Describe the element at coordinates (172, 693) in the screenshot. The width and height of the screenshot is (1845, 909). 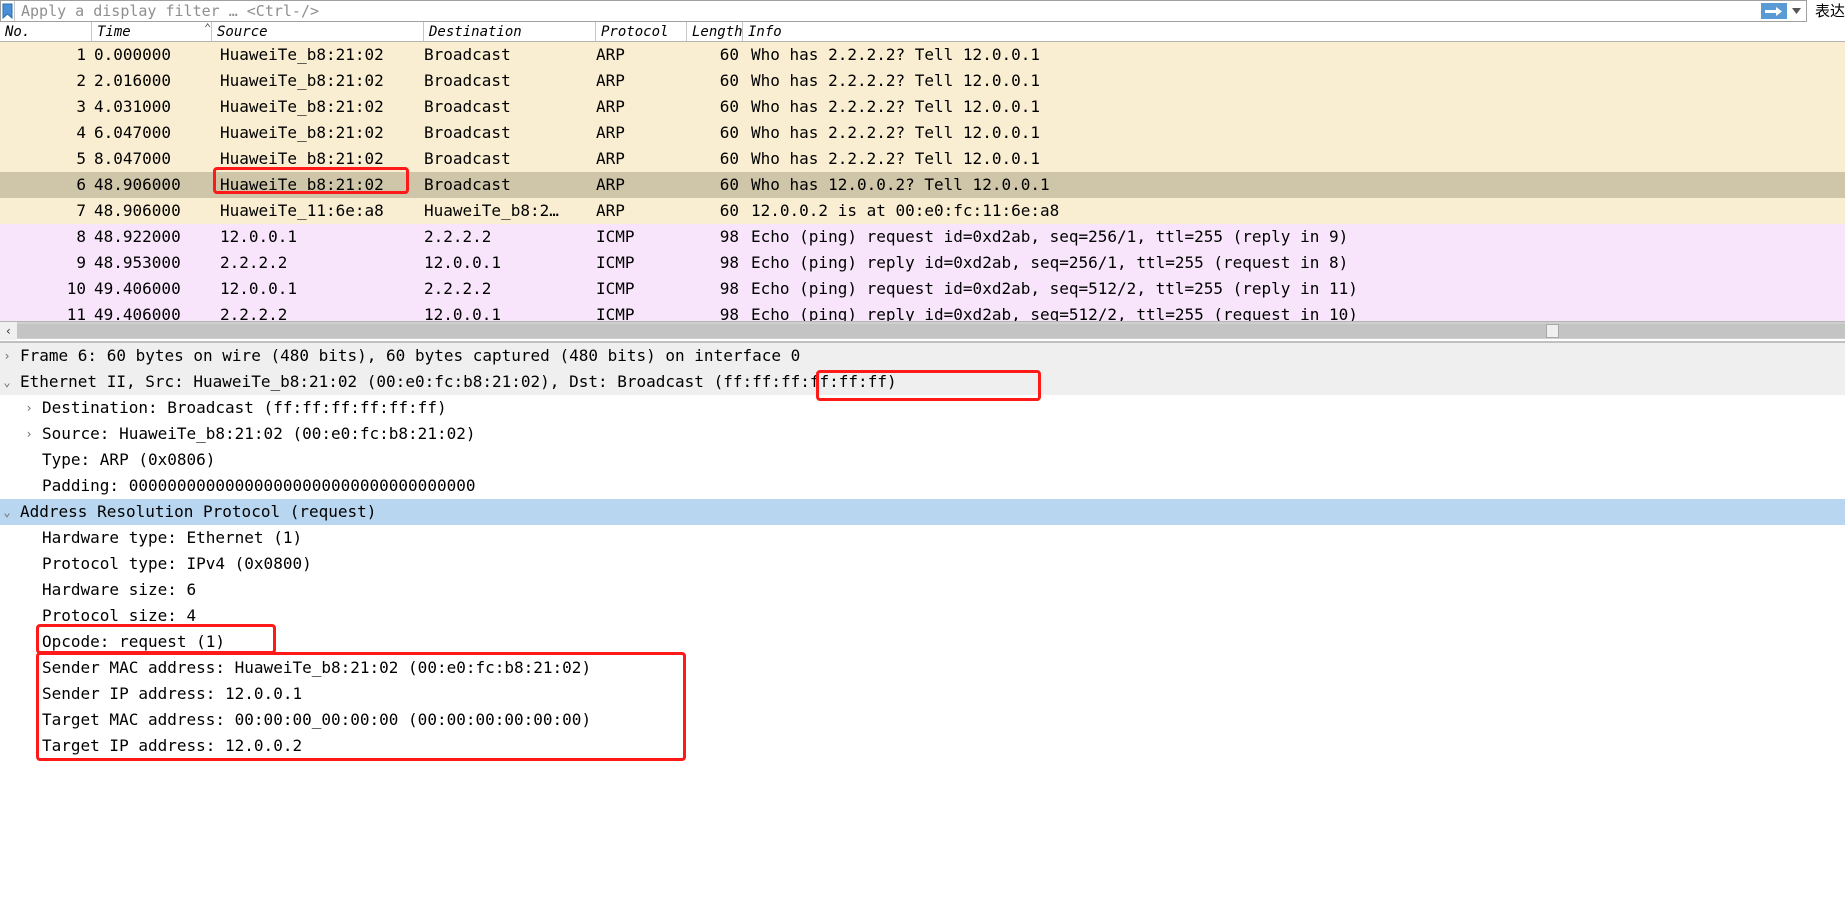
I see `detail-tree-label: Sender IP address: 12.0.0.1` at that location.